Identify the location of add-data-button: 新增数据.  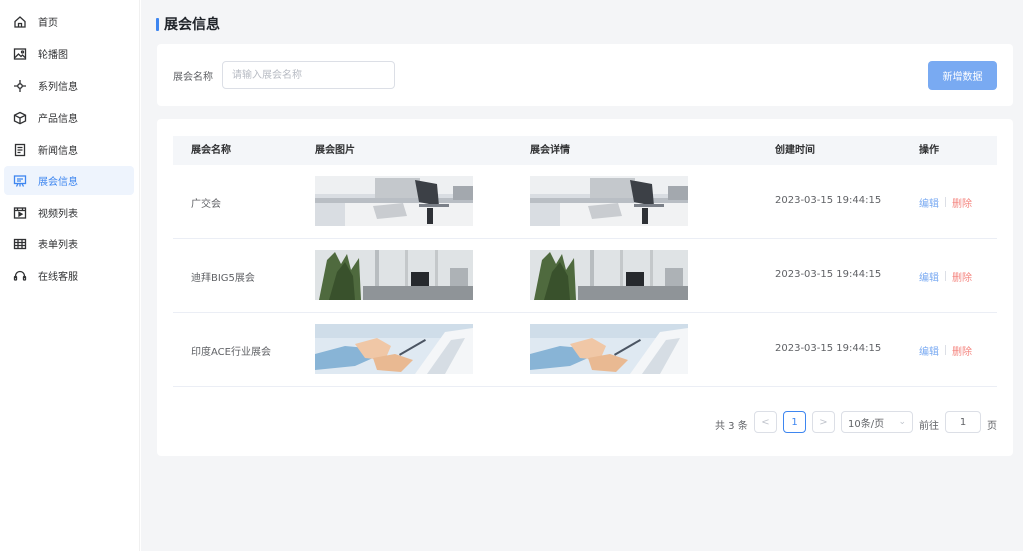
(962, 75).